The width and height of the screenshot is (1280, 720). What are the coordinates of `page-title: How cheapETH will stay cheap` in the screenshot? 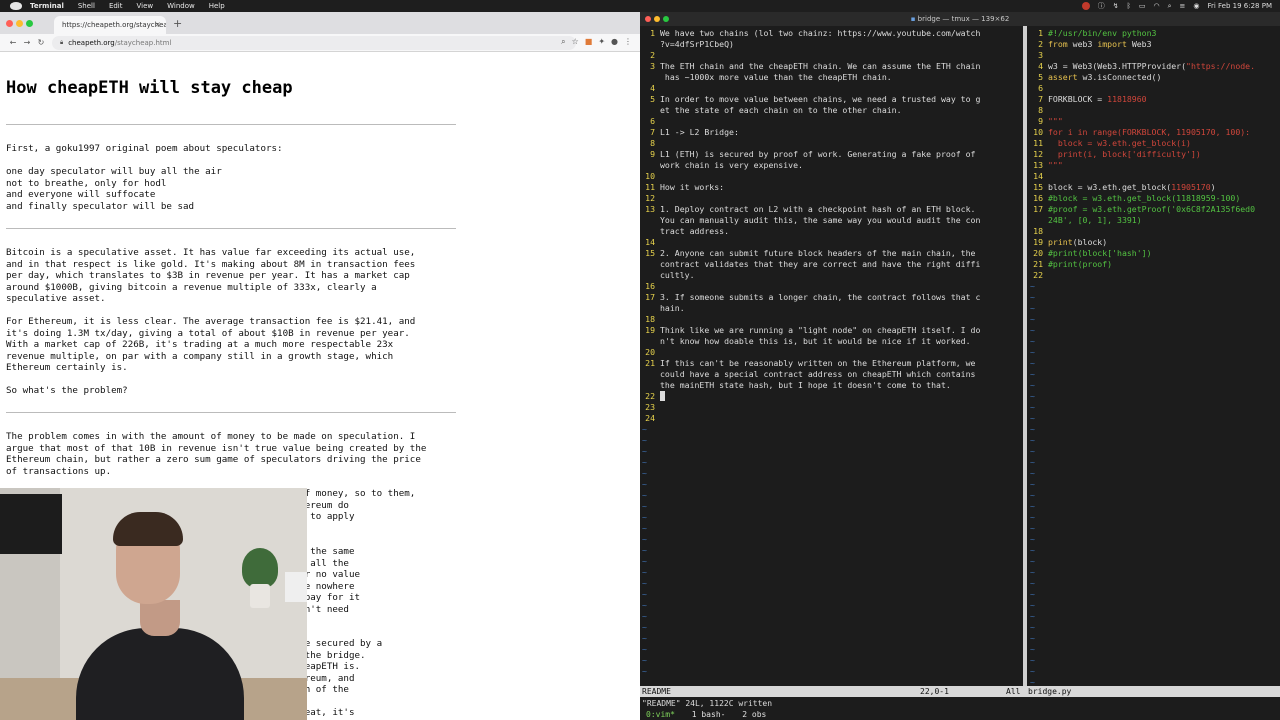 It's located at (149, 88).